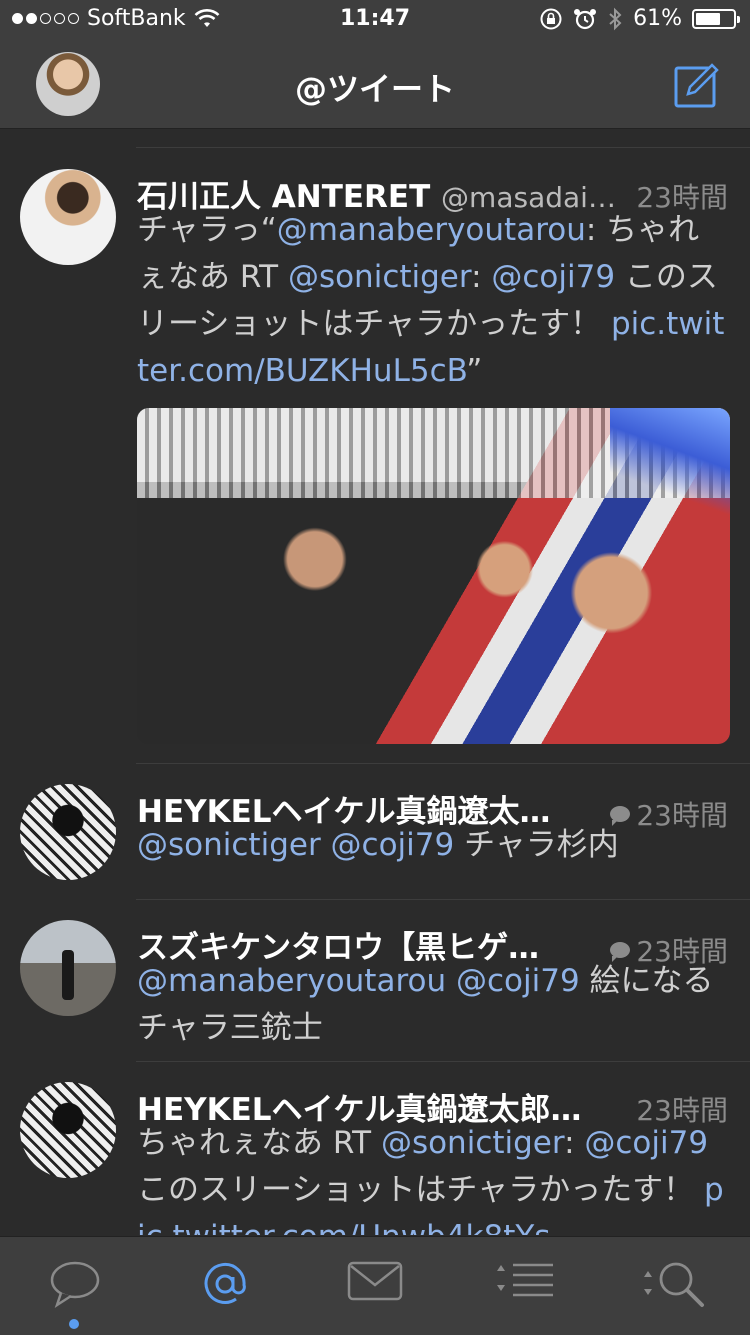  I want to click on page-title: @ツイート, so click(374, 89).